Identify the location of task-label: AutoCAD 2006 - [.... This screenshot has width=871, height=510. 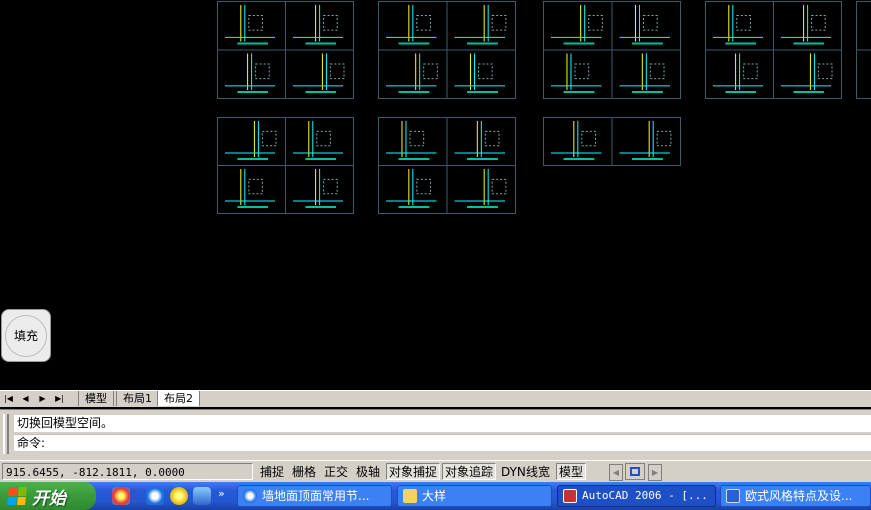
(645, 495).